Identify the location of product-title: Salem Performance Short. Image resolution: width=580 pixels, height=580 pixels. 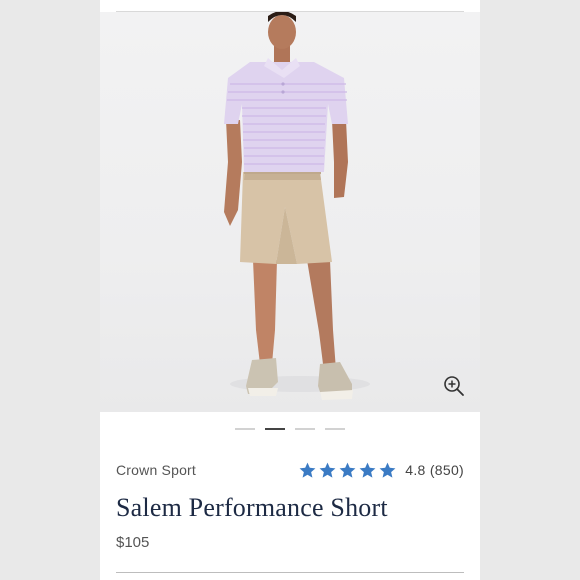
(252, 507).